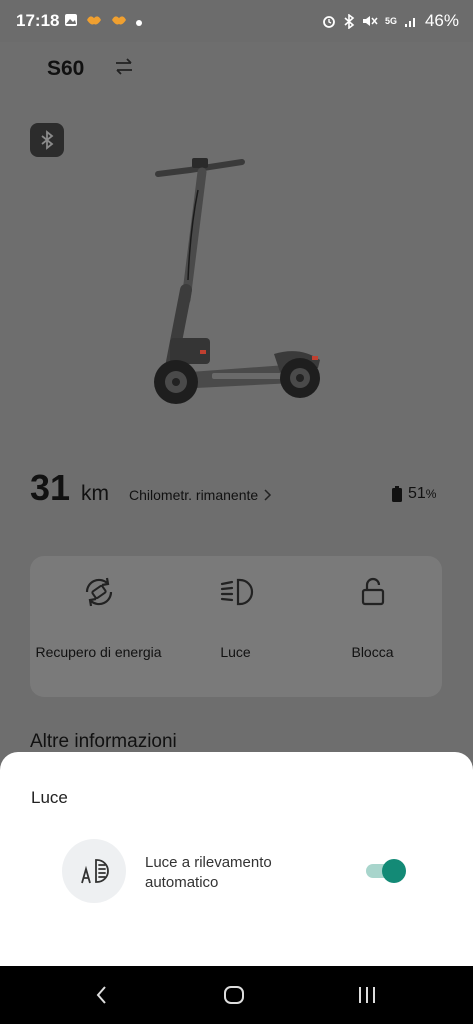 This screenshot has width=473, height=1024. What do you see at coordinates (208, 872) in the screenshot?
I see `auto-light-label: Luce a rilevamento automatico` at bounding box center [208, 872].